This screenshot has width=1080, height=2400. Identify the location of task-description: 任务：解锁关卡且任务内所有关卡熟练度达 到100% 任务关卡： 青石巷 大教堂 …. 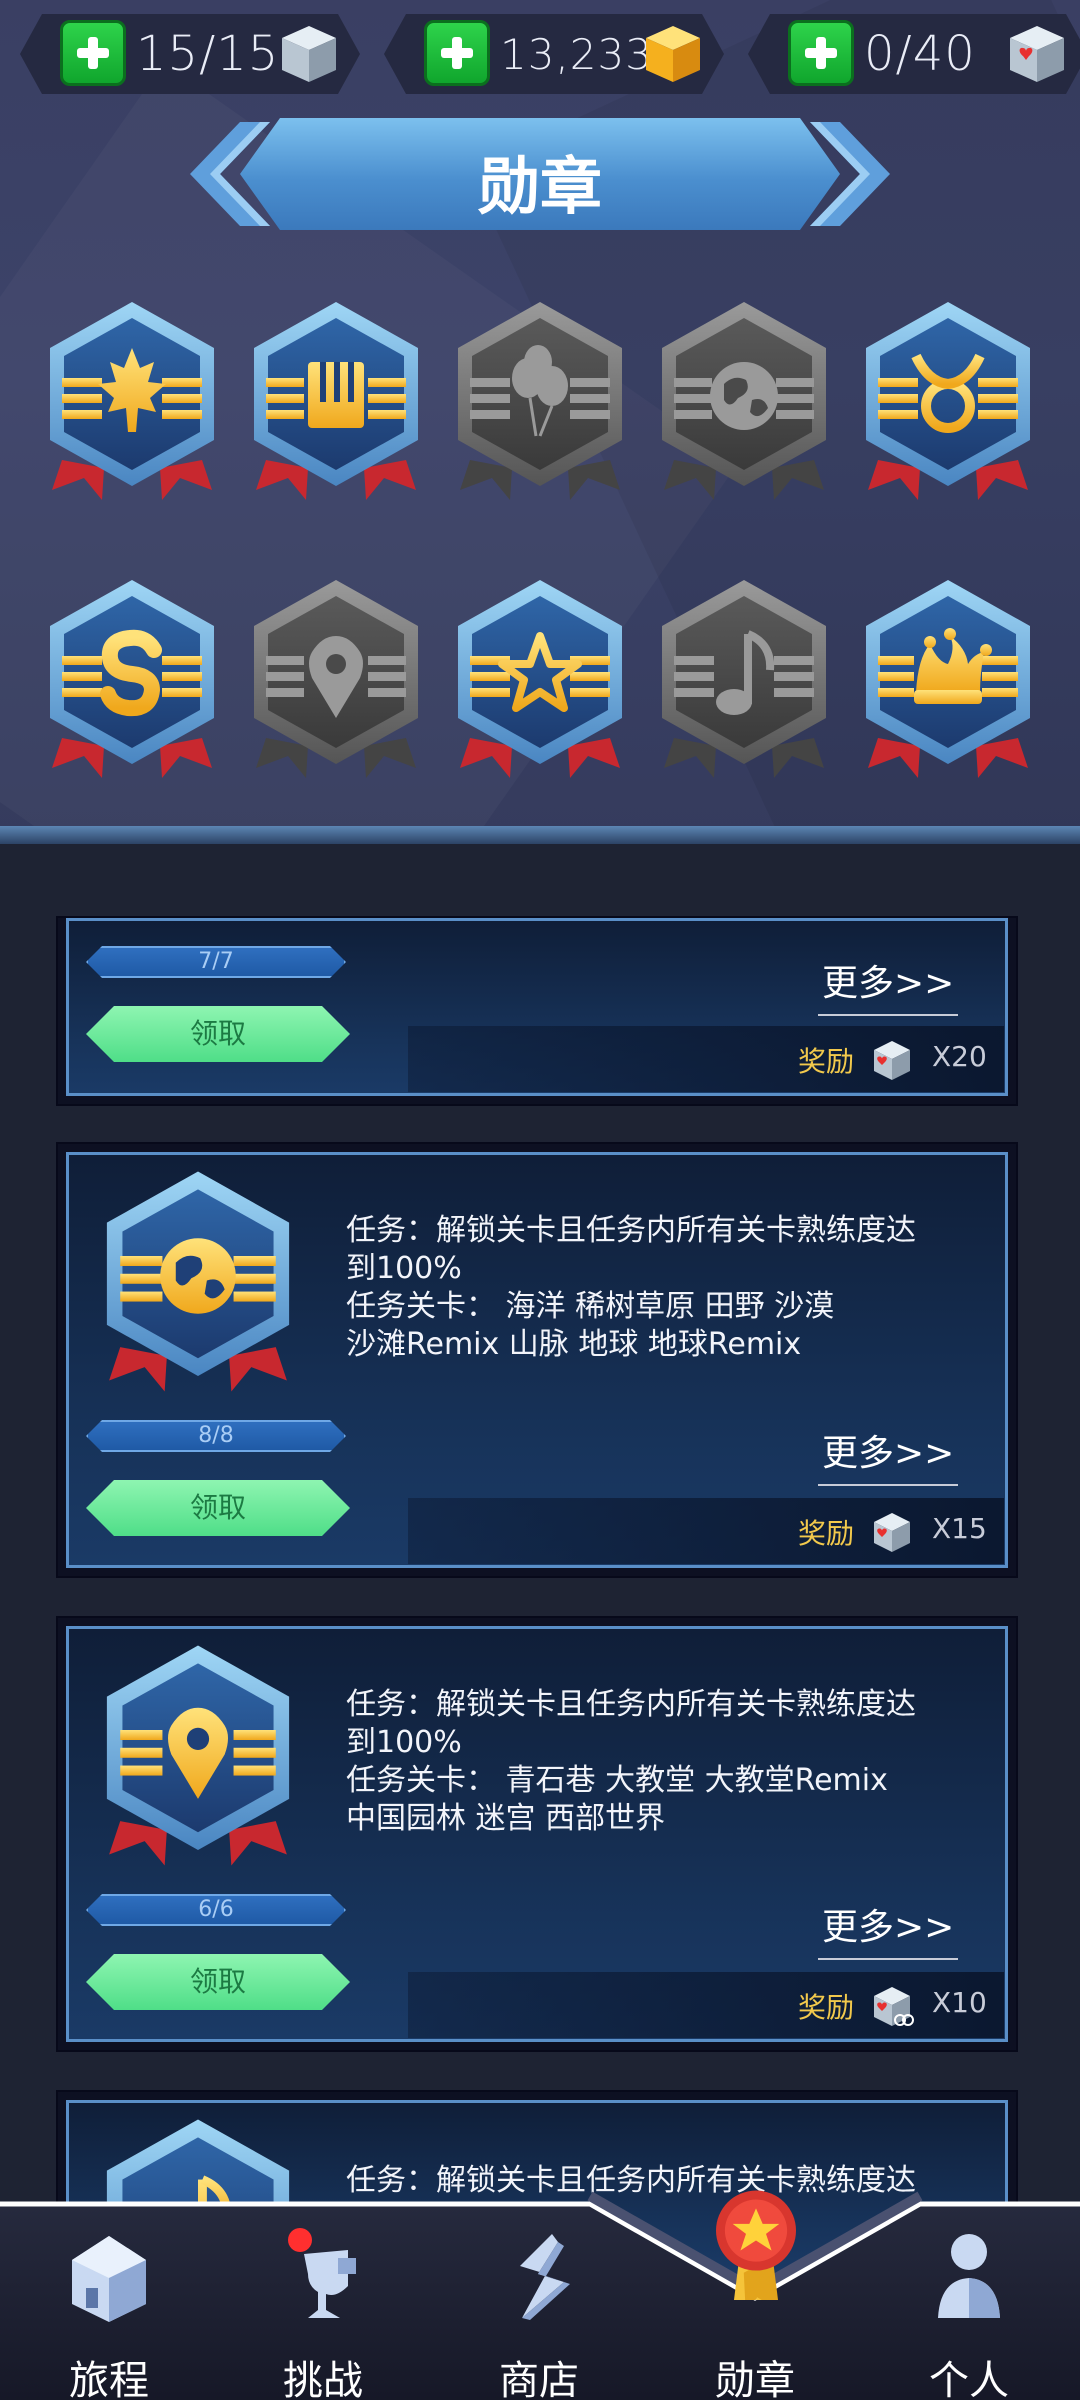
(666, 1762).